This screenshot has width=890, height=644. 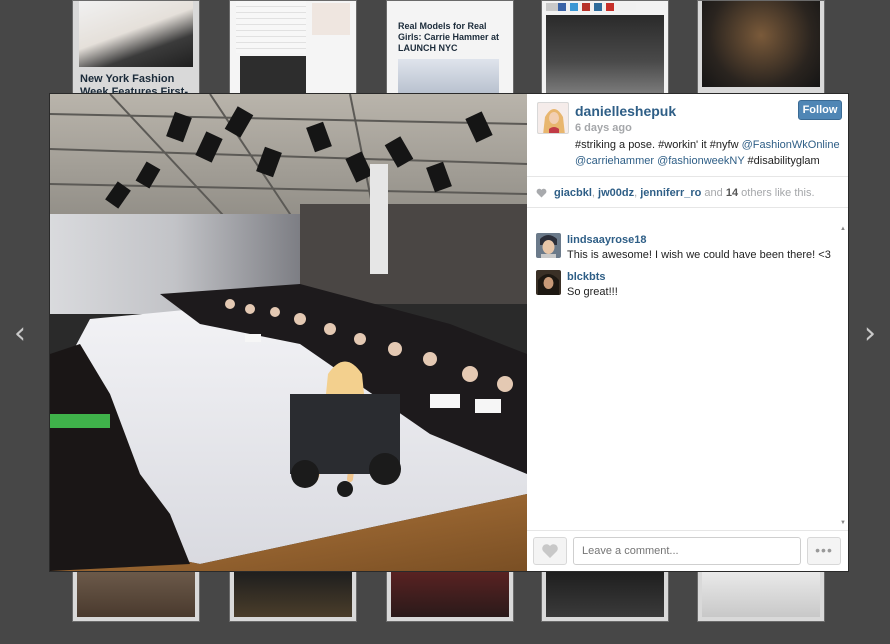 What do you see at coordinates (776, 193) in the screenshot?
I see `likes-suffix: others like this.` at bounding box center [776, 193].